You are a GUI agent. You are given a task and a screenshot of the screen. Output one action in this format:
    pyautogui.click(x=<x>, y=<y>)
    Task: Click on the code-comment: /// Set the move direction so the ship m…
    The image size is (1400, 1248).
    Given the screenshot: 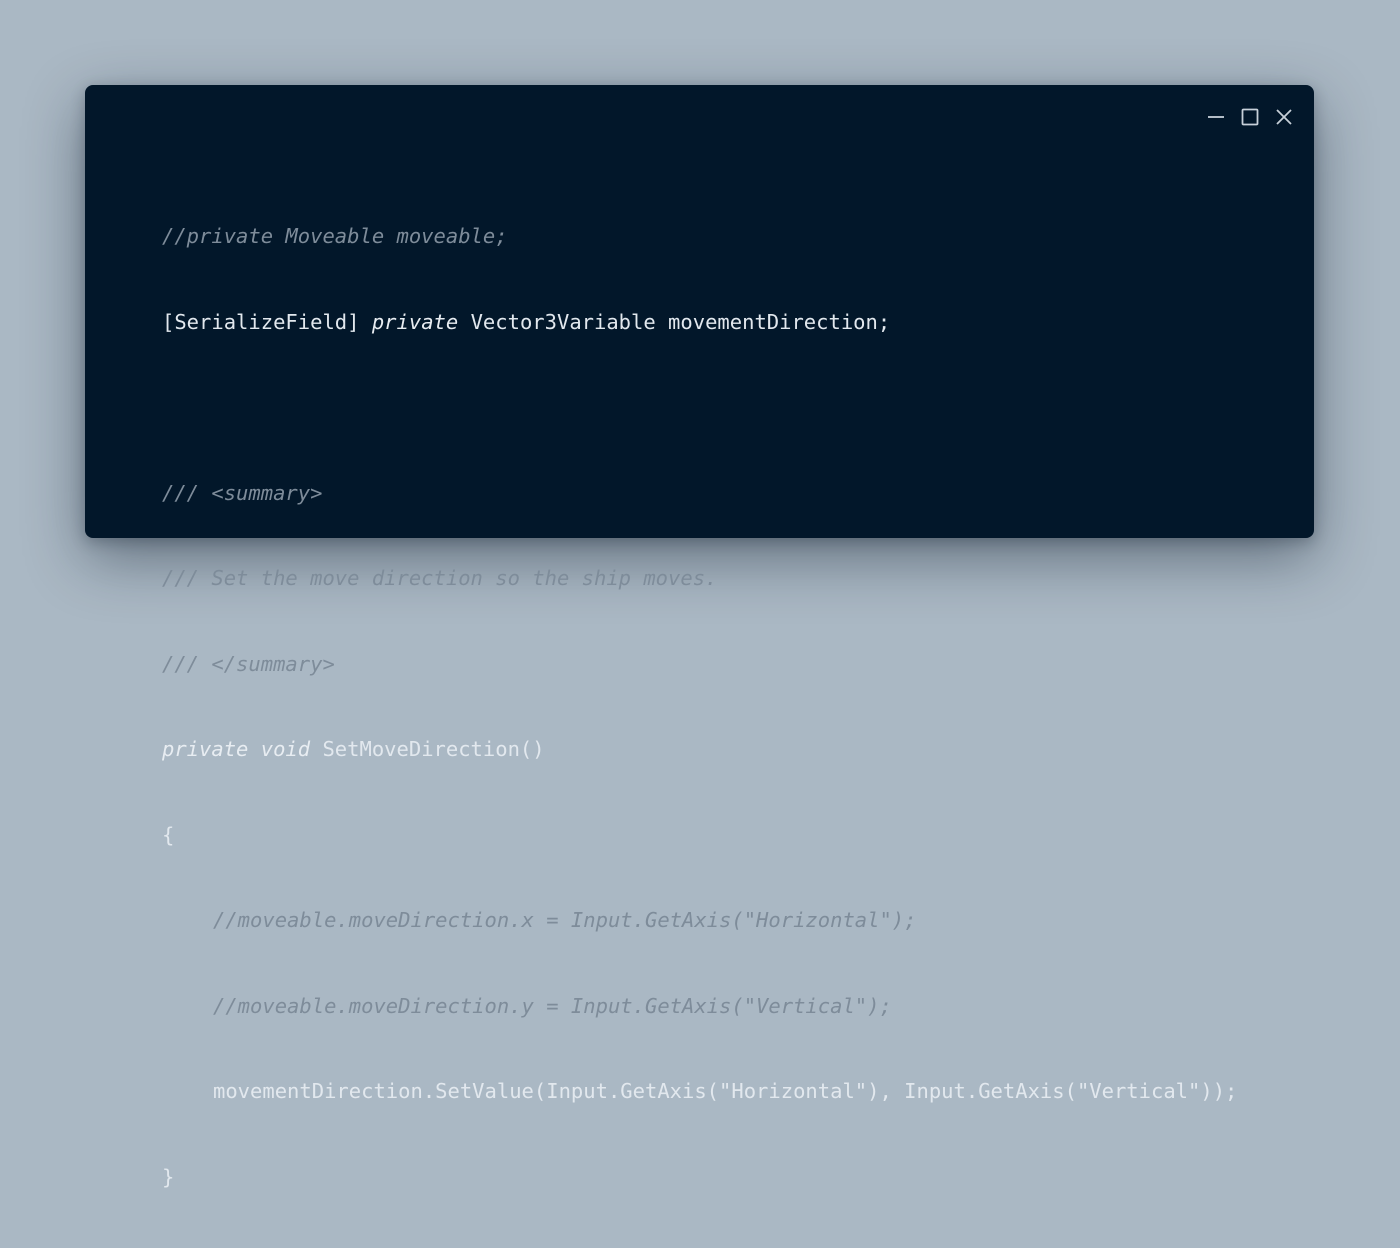 What is the action you would take?
    pyautogui.click(x=440, y=578)
    